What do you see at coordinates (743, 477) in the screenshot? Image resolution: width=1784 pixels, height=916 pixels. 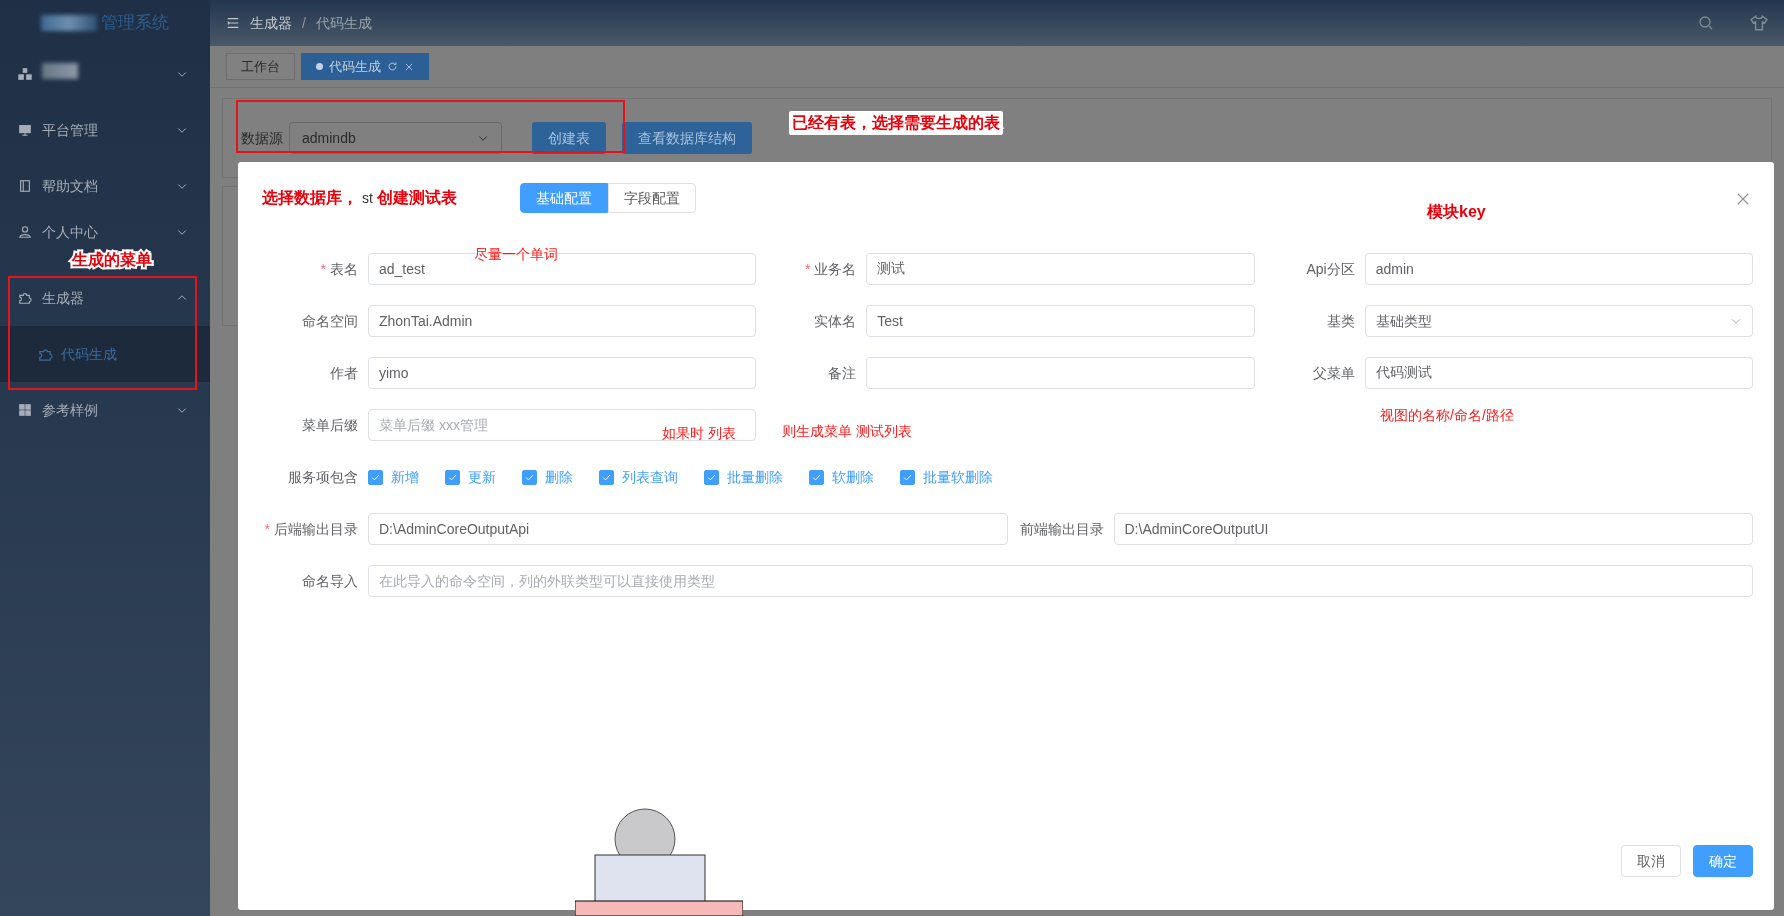 I see `checkbox-option: 批量删除` at bounding box center [743, 477].